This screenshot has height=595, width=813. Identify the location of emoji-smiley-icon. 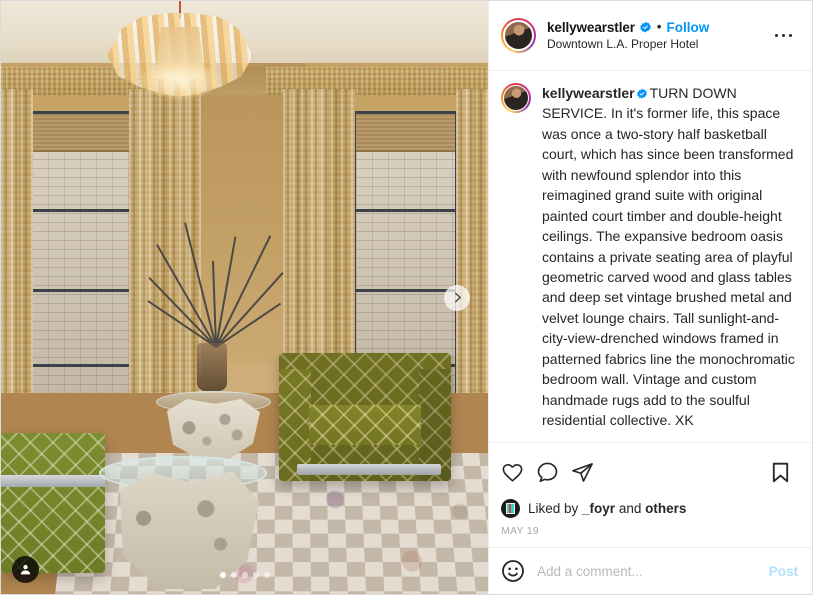
(513, 571).